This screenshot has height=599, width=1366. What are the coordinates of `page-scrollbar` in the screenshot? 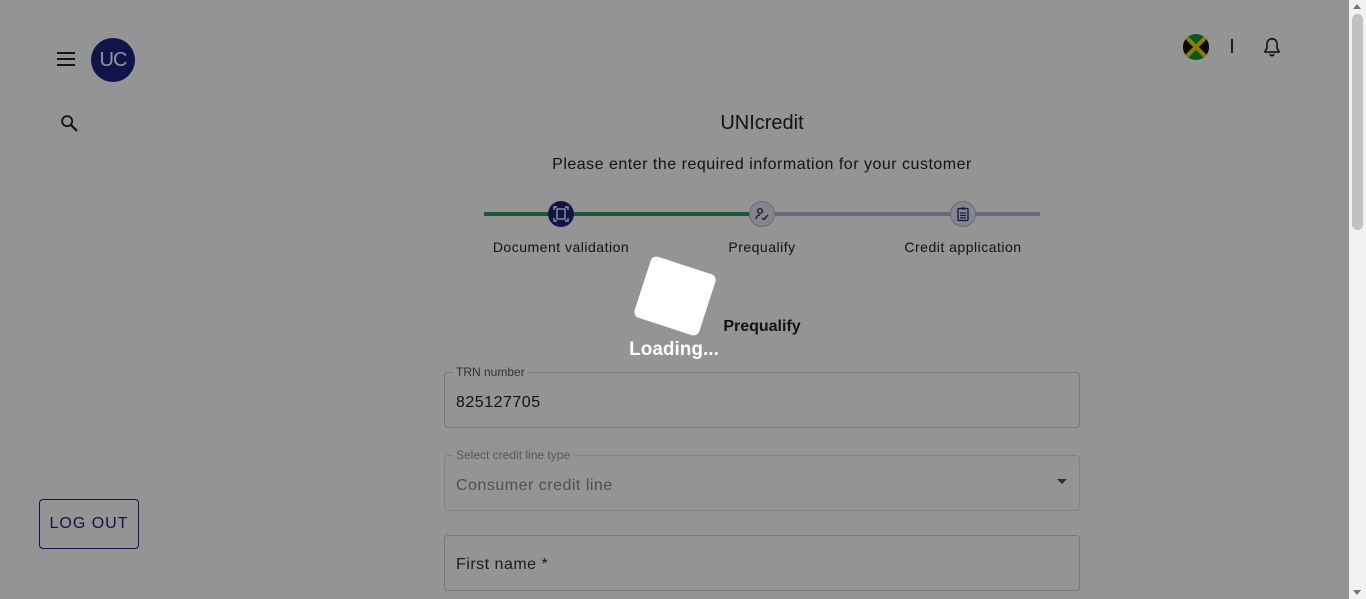 It's located at (1357, 299).